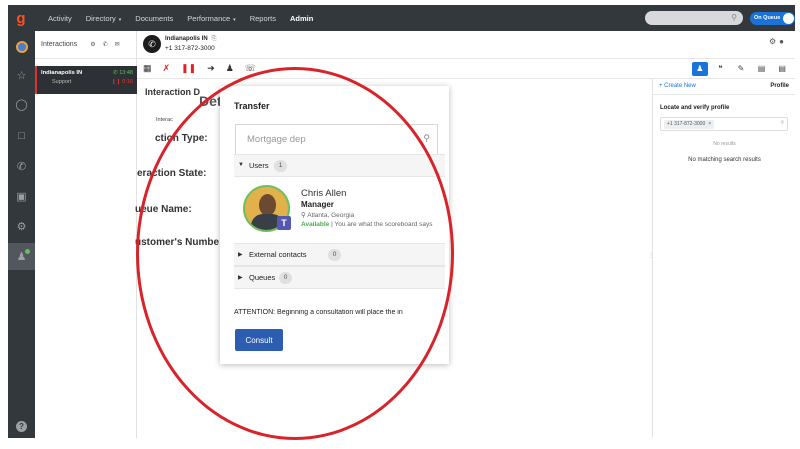 Image resolution: width=800 pixels, height=449 pixels. I want to click on teams-badge-icon: T, so click(284, 223).